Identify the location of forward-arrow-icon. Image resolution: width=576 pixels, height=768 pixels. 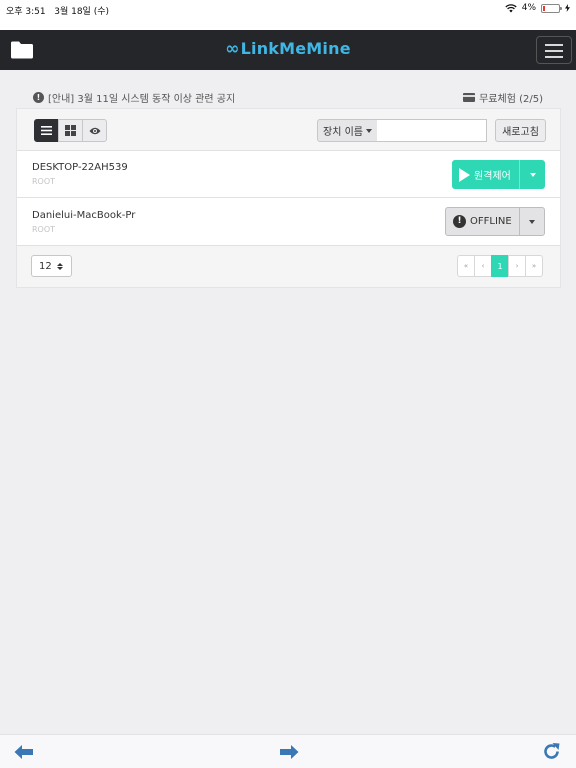
(289, 752).